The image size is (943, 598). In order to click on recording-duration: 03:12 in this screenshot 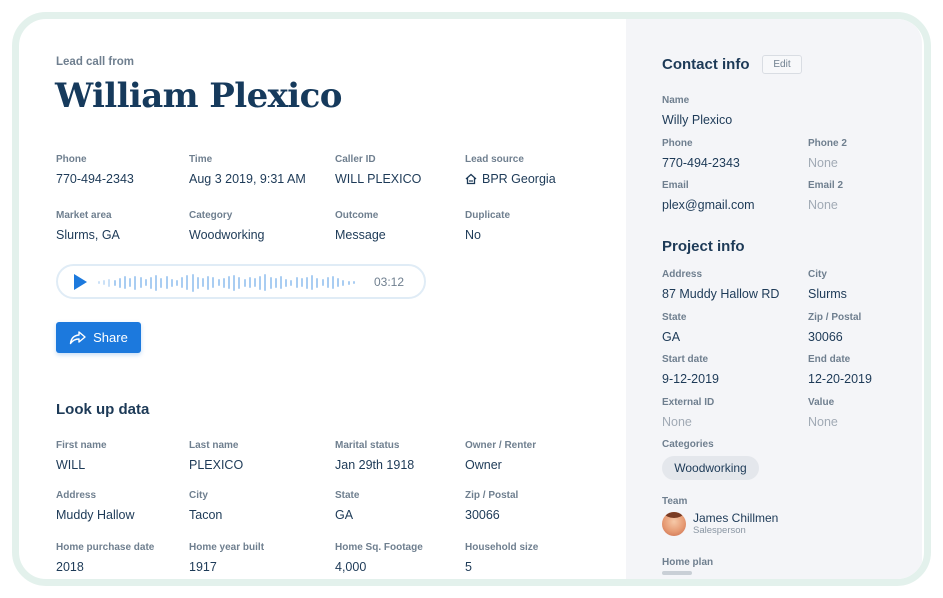, I will do `click(389, 282)`.